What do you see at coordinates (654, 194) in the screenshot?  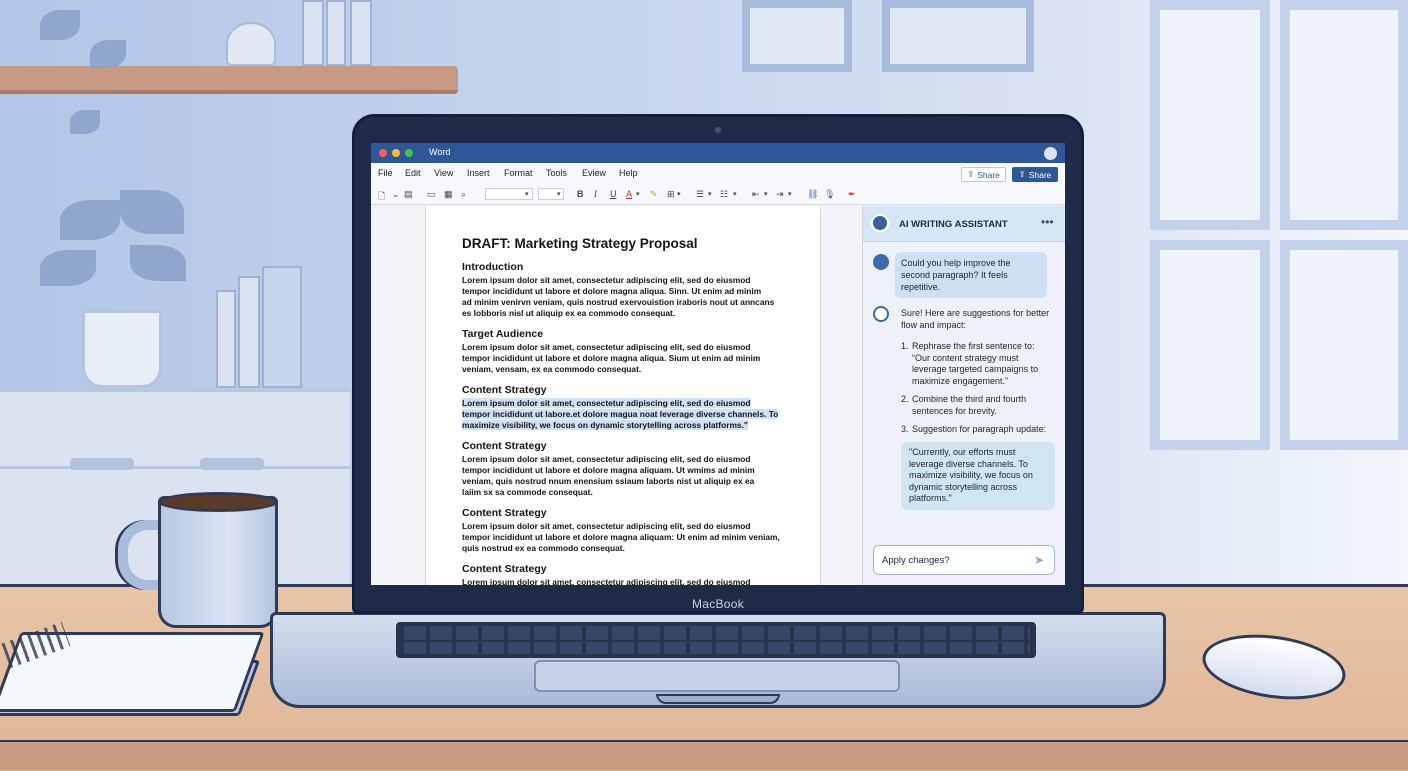 I see `highlight-icon: ✎` at bounding box center [654, 194].